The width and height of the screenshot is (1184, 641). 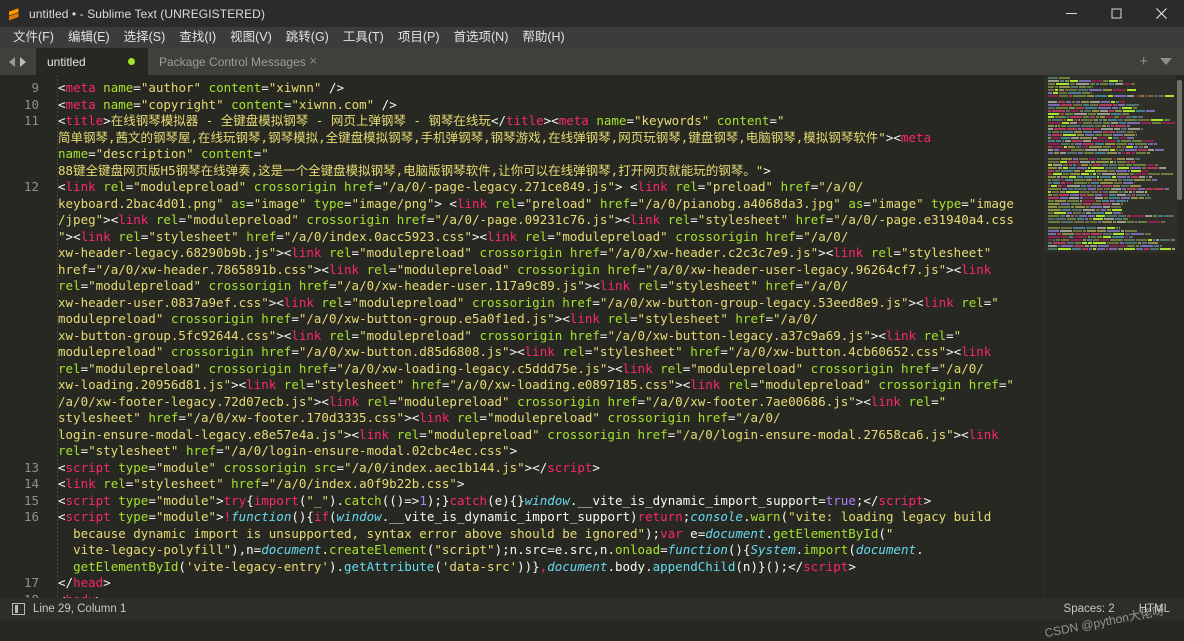 I want to click on arrow-left-icon, so click(x=12, y=61).